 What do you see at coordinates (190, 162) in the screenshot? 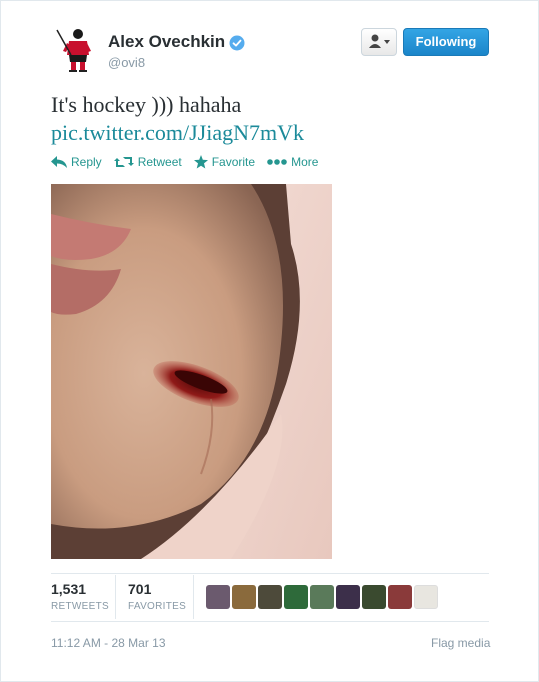
I see `tweet-actions: Reply Retweet Favorite More` at bounding box center [190, 162].